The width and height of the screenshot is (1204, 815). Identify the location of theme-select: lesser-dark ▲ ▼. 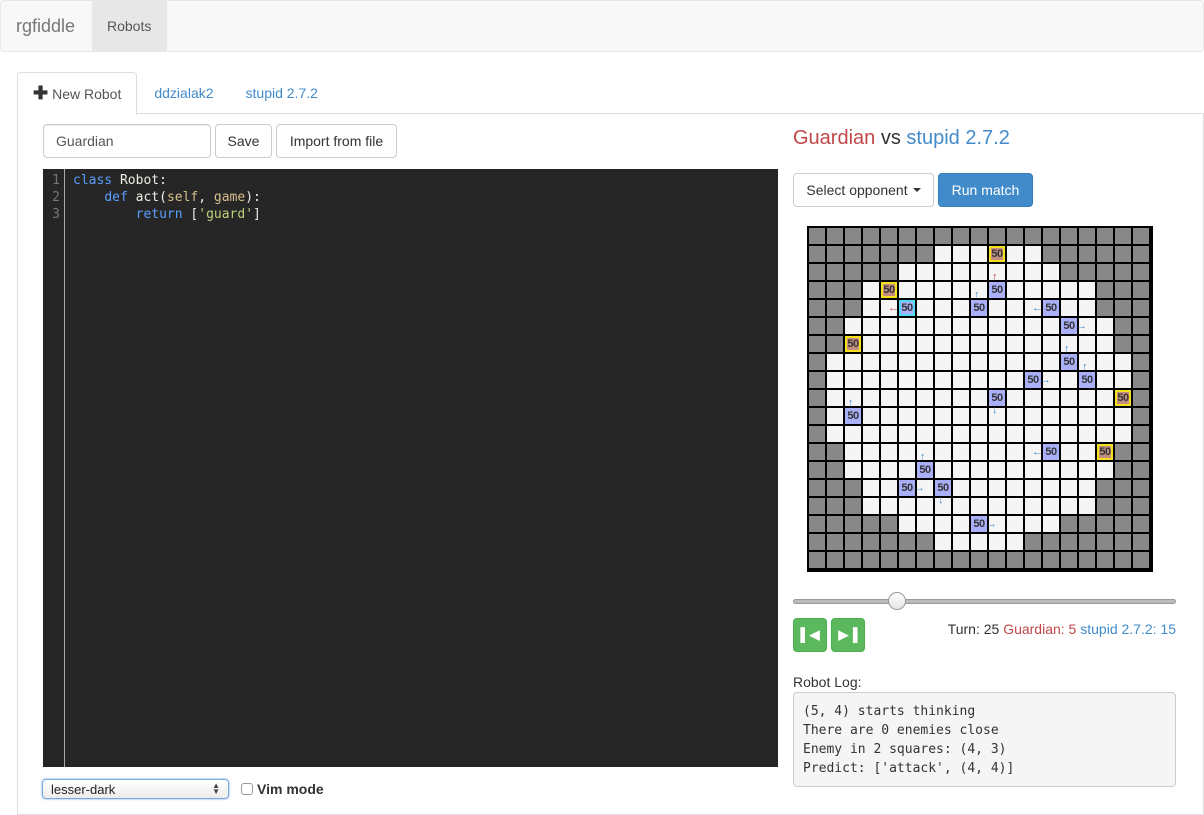
(135, 789).